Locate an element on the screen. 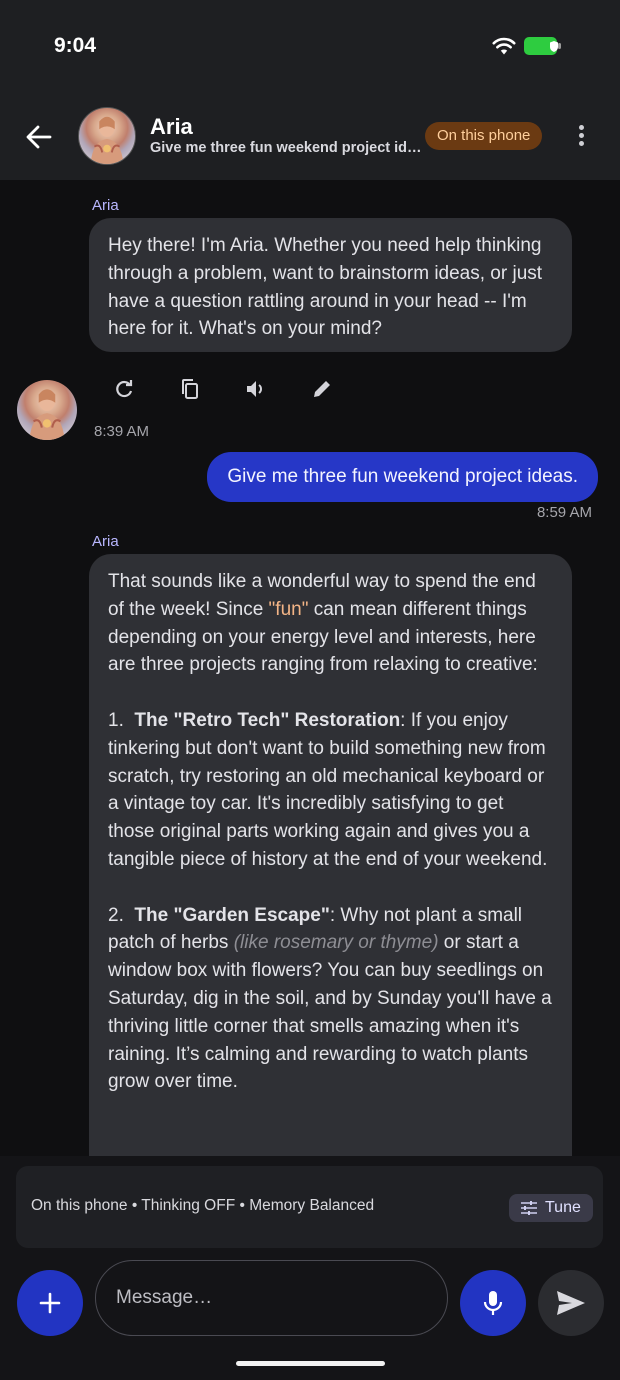  conversation-subtitle: Give me three fun weekend project ideas. is located at coordinates (286, 148).